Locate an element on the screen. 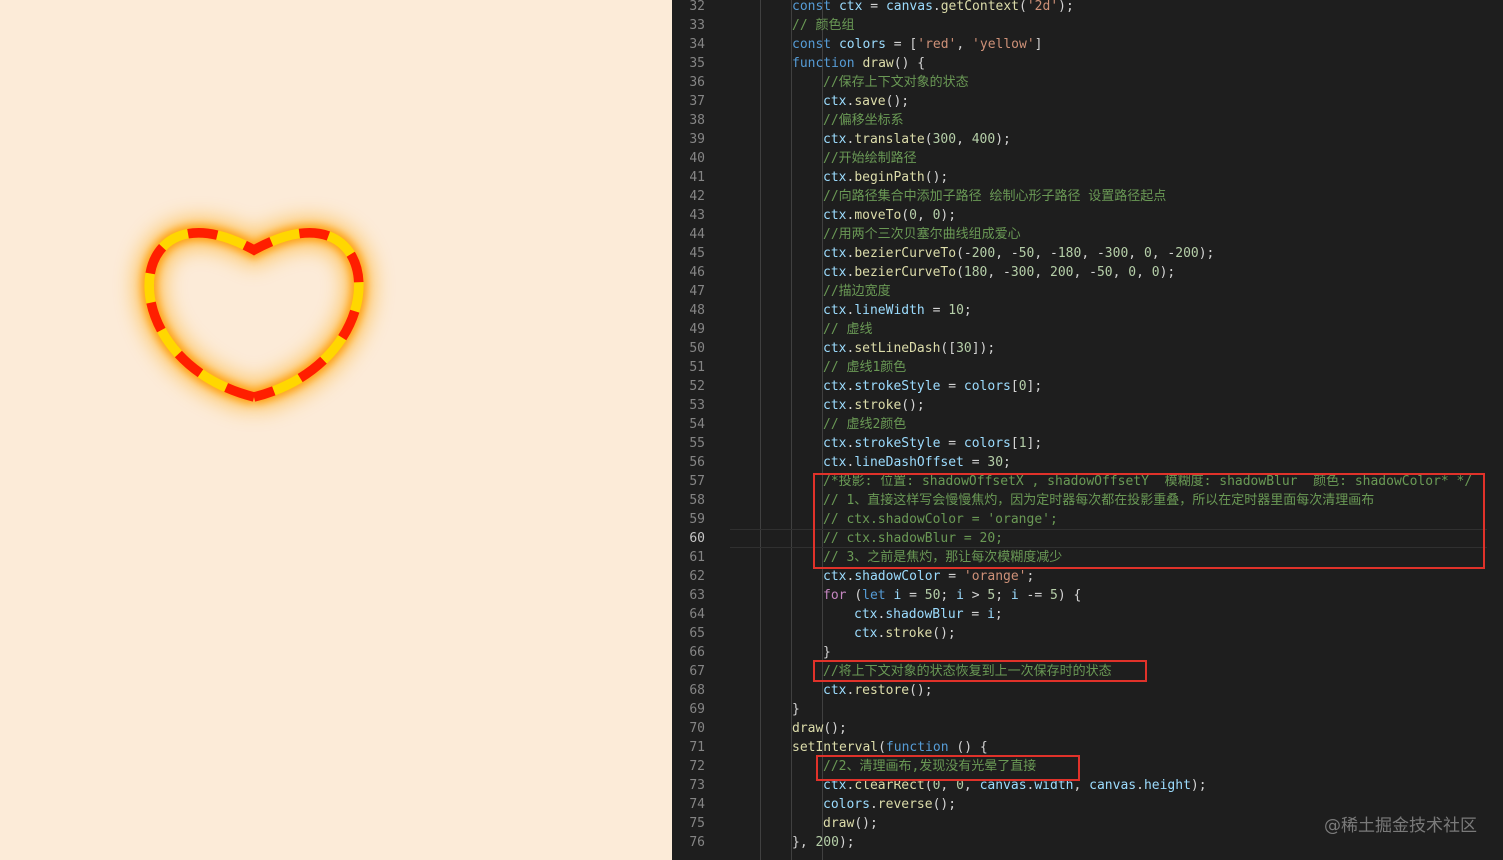 The height and width of the screenshot is (860, 1503). code-line-32: 32 const ctx = canvas.getContext('2d'); is located at coordinates (1087, 8).